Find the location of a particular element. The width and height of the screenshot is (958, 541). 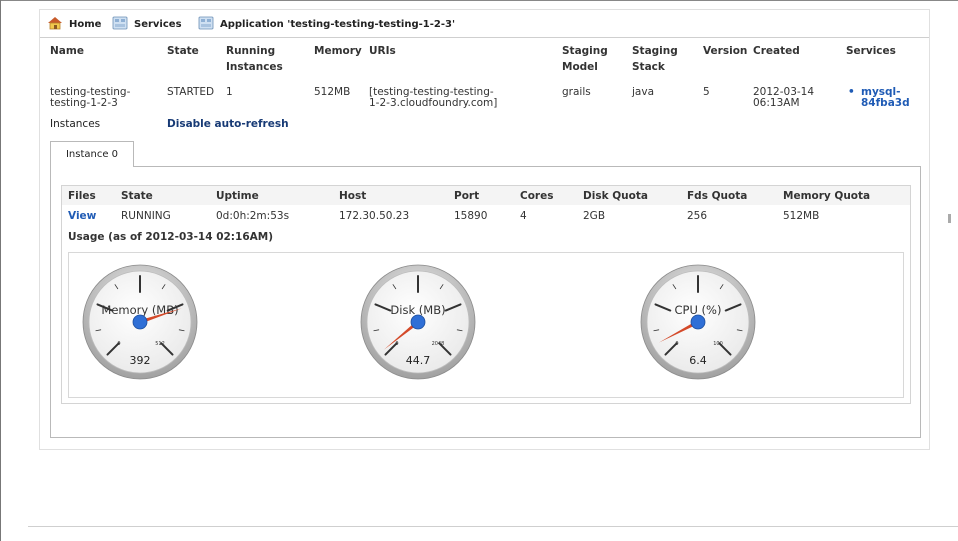

app-staging-model: grails is located at coordinates (576, 92).